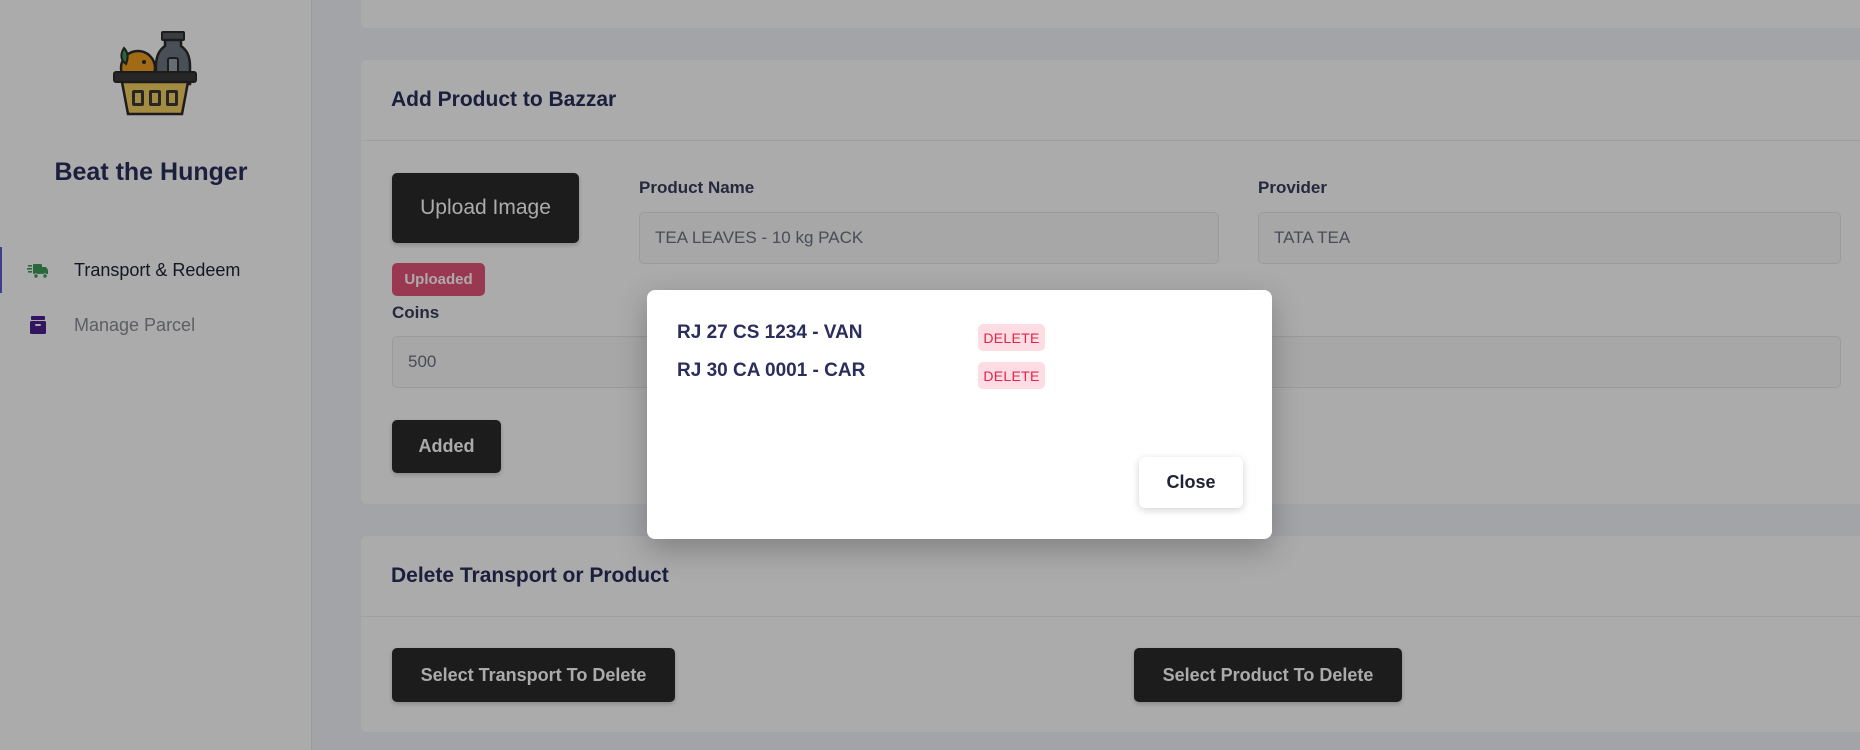 Image resolution: width=1860 pixels, height=750 pixels. I want to click on vehicle-item: RJ 30 CA 0001 - CAR, so click(771, 370).